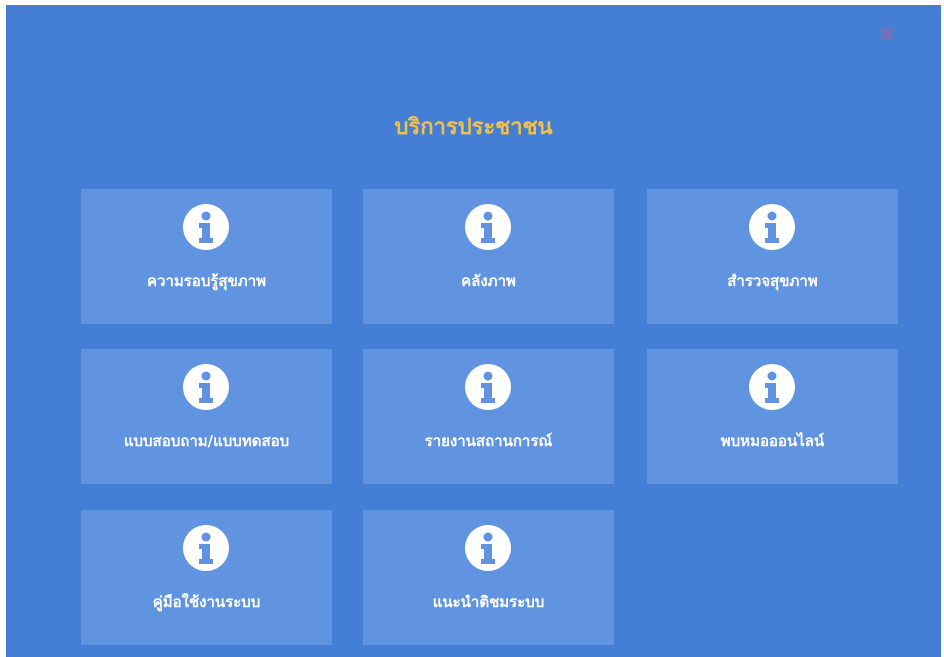  What do you see at coordinates (772, 281) in the screenshot?
I see `tile-label: สำรวจสุขภาพ` at bounding box center [772, 281].